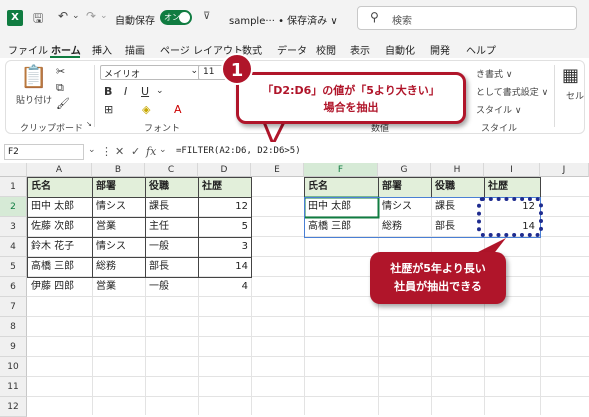 Image resolution: width=589 pixels, height=417 pixels. Describe the element at coordinates (438, 268) in the screenshot. I see `callout2-line1: 社歴が5年より長い` at that location.